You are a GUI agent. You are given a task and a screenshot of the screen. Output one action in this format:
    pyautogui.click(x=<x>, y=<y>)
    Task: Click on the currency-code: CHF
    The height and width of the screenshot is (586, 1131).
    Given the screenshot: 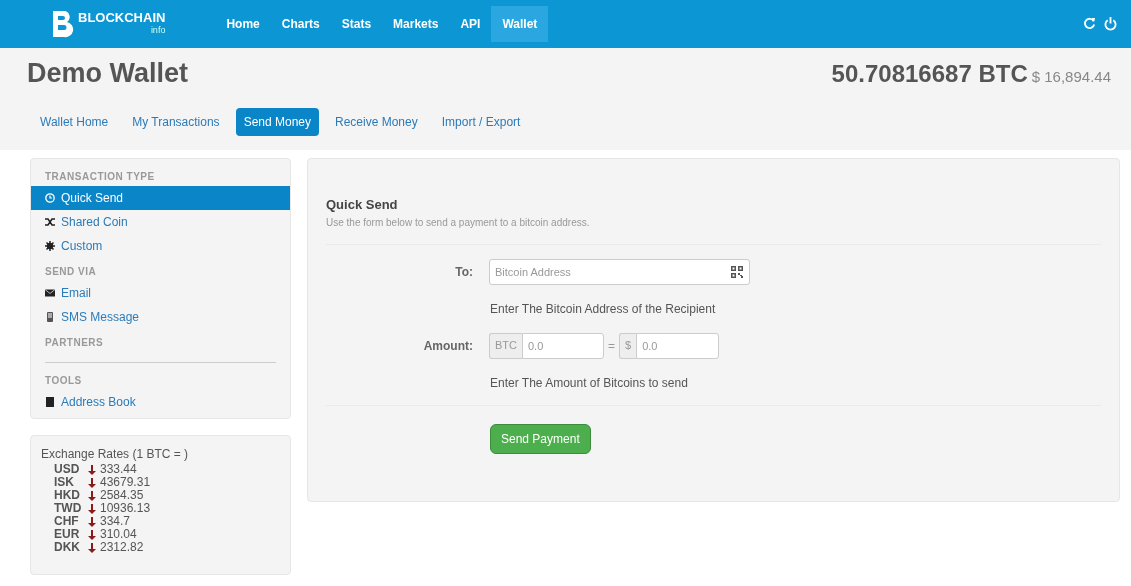 What is the action you would take?
    pyautogui.click(x=67, y=521)
    